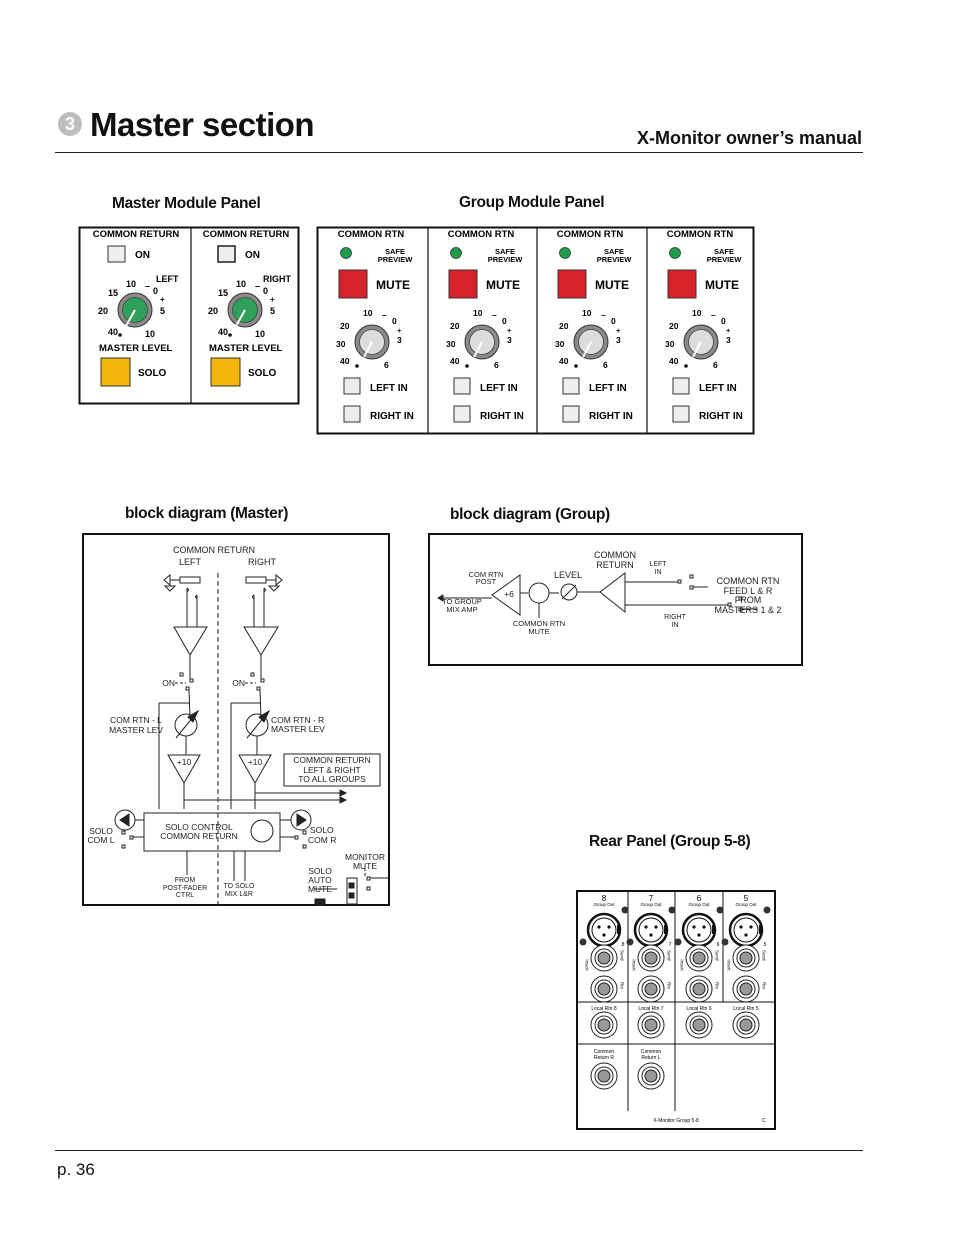 This screenshot has width=954, height=1235. I want to click on side-label: RIGHT, so click(277, 279).